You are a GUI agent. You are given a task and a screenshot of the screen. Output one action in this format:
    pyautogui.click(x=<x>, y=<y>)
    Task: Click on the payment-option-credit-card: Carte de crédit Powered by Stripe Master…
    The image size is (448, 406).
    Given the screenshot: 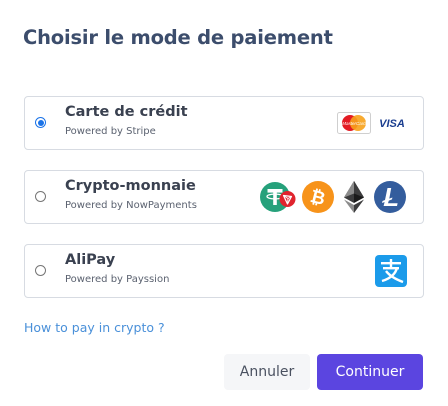 What is the action you would take?
    pyautogui.click(x=224, y=123)
    